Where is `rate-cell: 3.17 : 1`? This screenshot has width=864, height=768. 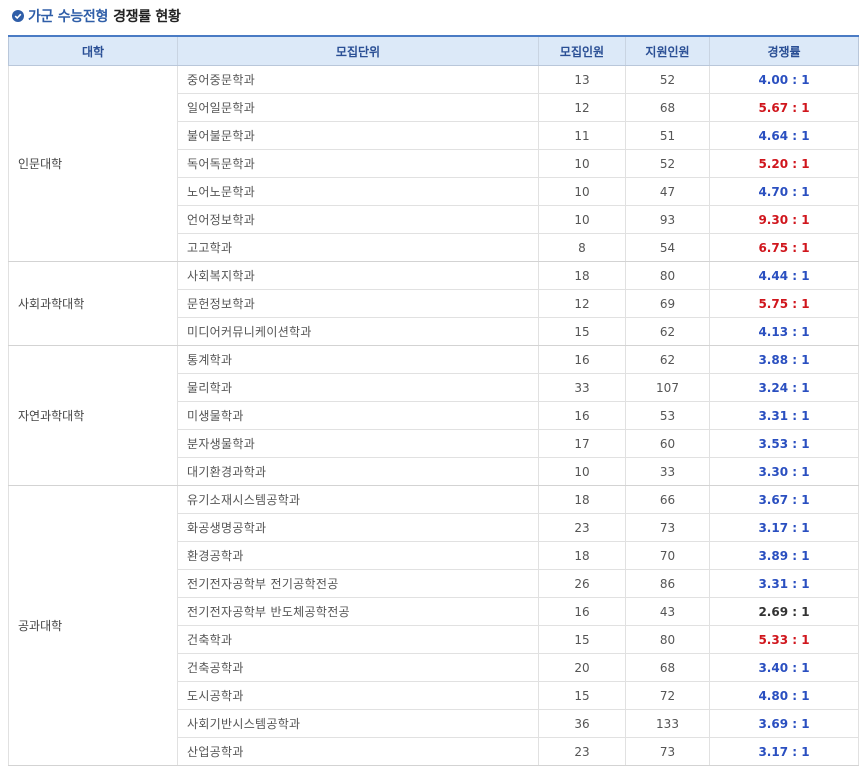
rate-cell: 3.17 : 1 is located at coordinates (784, 527).